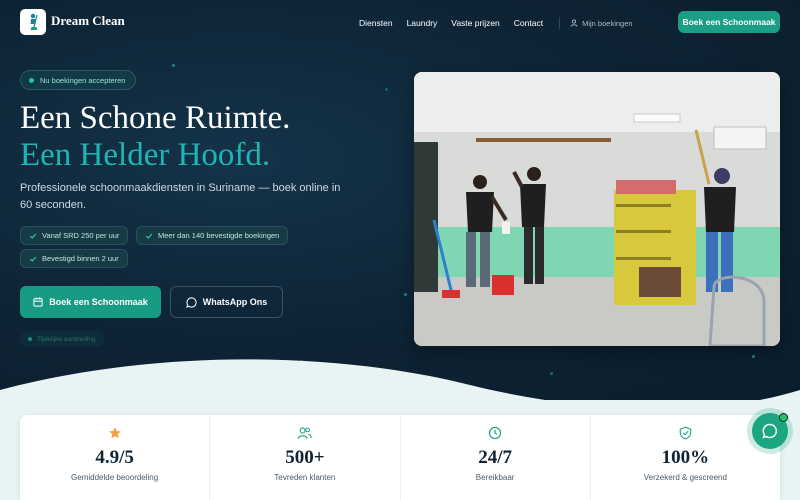 The height and width of the screenshot is (500, 800). What do you see at coordinates (219, 235) in the screenshot?
I see `feature-chip-label: Meer dan 140 bevestigde boekingen` at bounding box center [219, 235].